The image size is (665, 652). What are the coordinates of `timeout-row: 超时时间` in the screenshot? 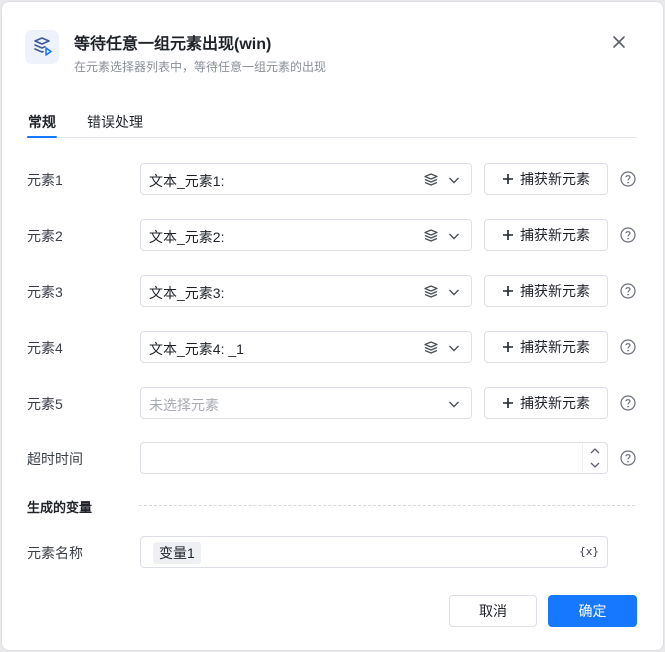 It's located at (333, 458).